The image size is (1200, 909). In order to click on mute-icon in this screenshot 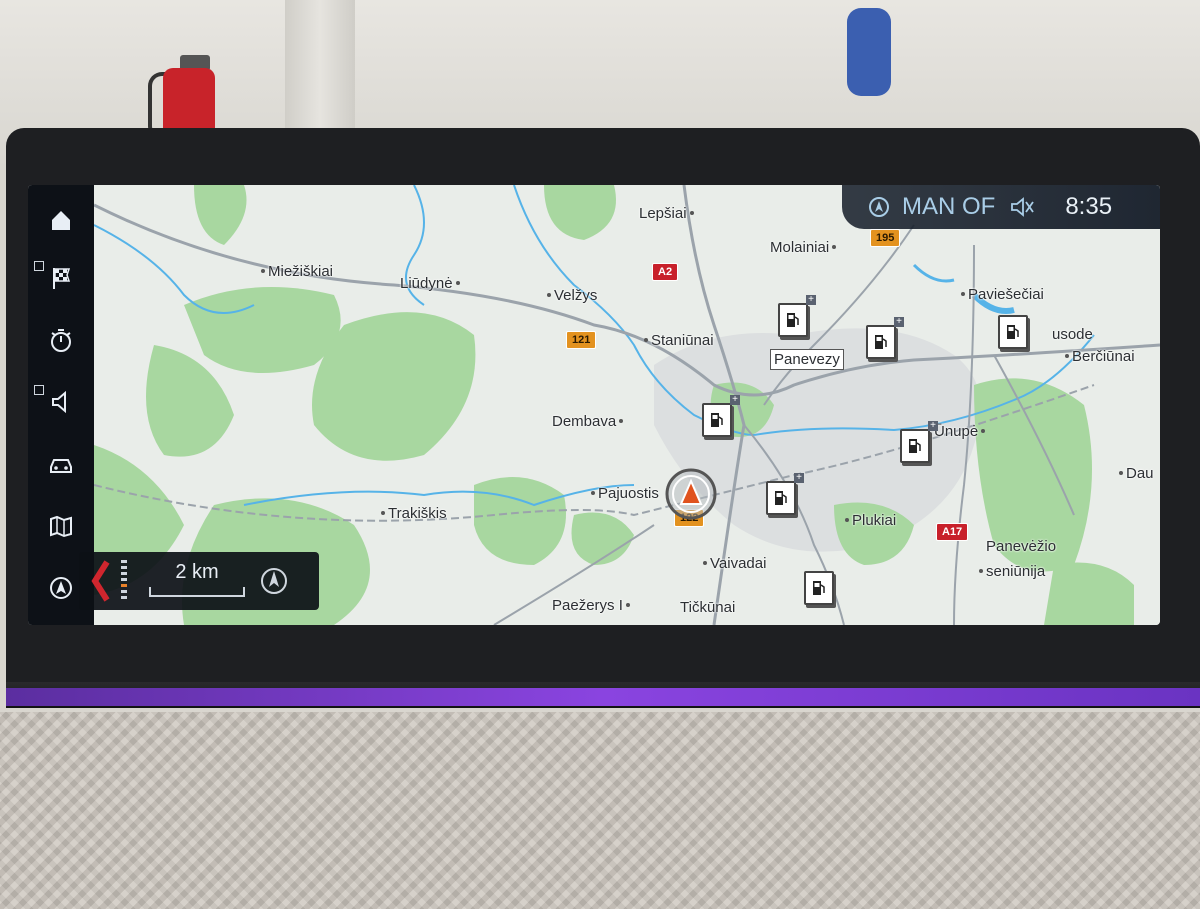, I will do `click(1022, 207)`.